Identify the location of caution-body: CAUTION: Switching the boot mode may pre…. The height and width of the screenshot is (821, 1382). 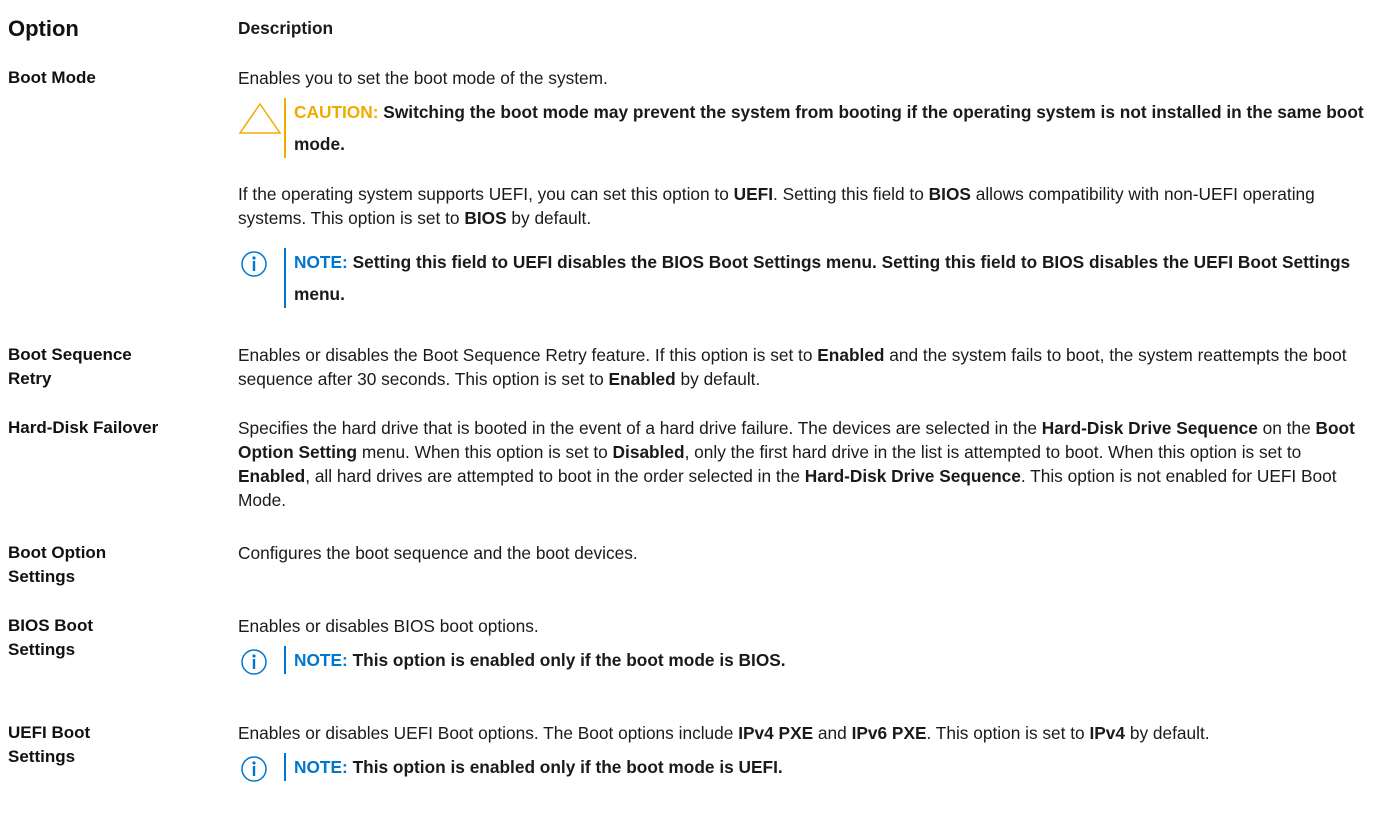
(827, 128).